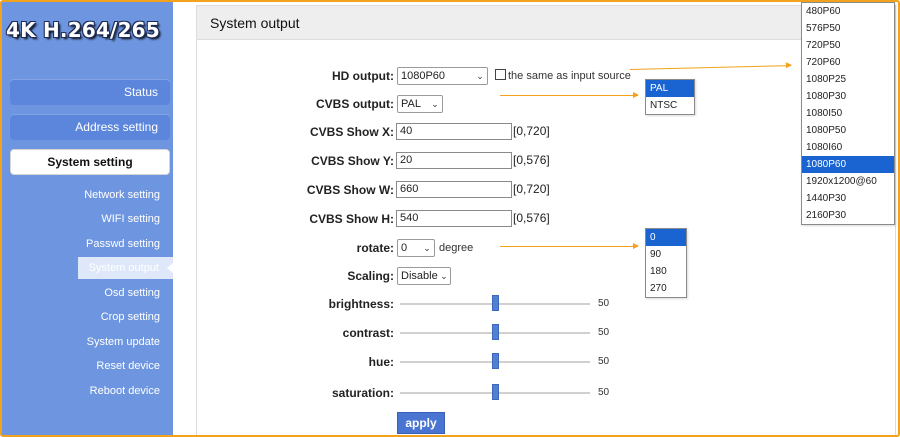  I want to click on panel-title: System output, so click(546, 23).